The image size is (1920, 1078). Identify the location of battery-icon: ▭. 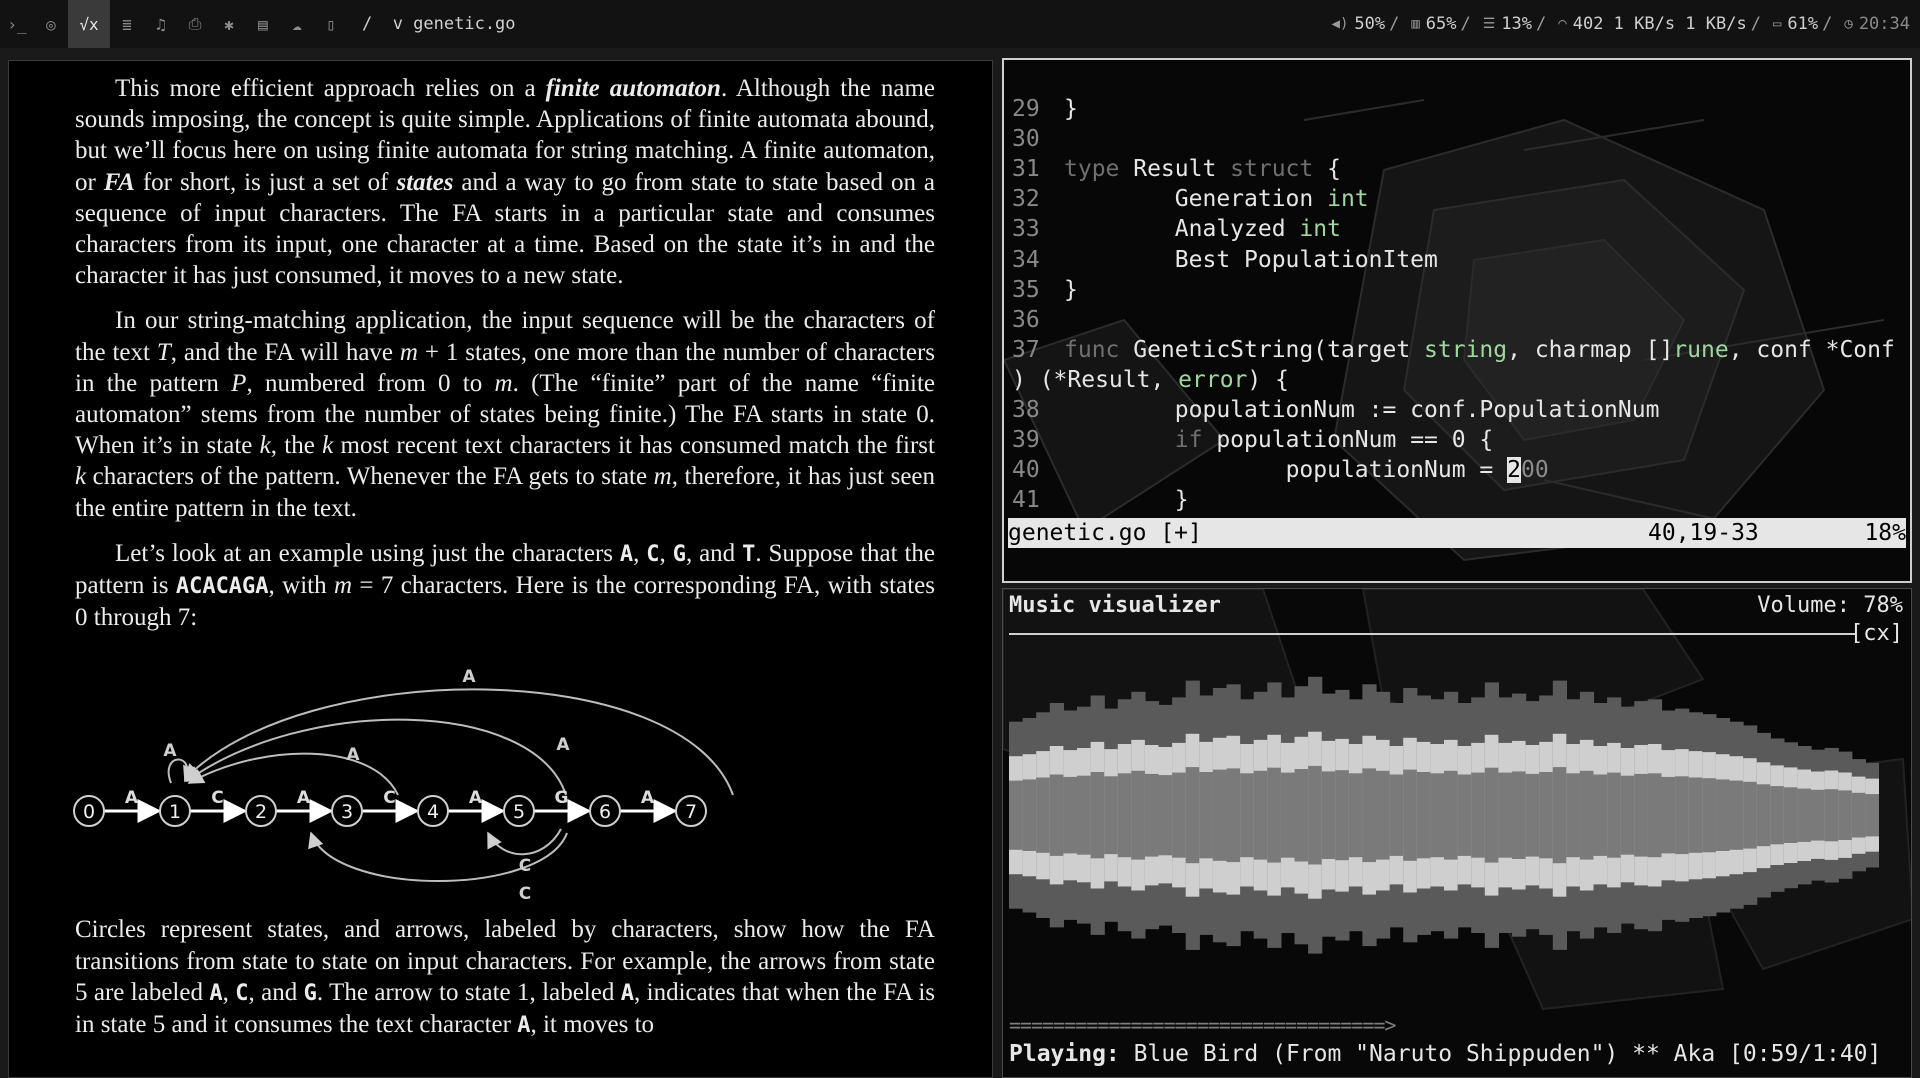
(1777, 24).